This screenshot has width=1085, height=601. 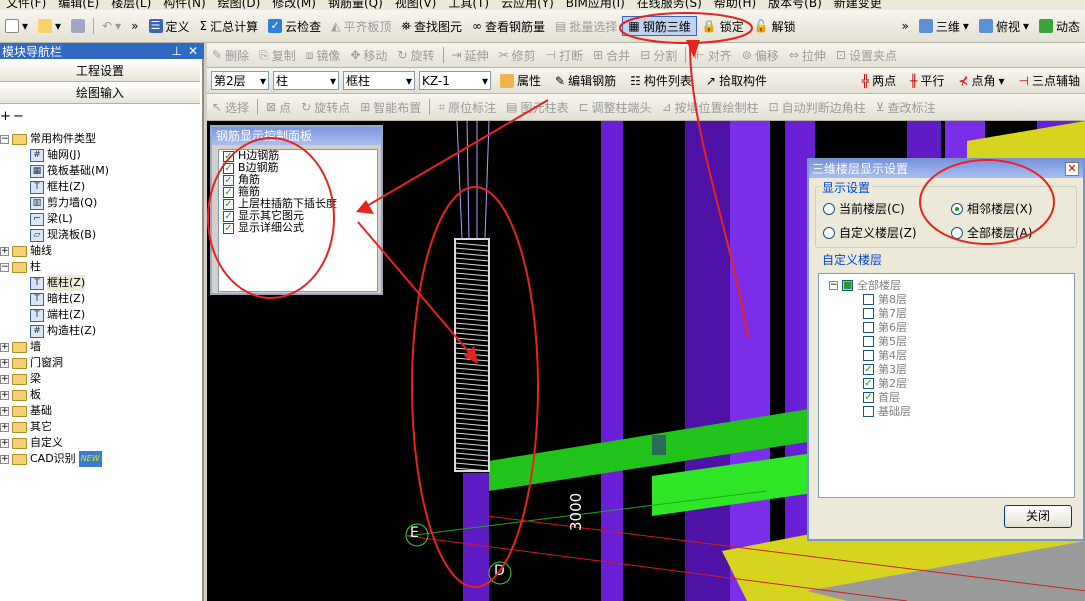 What do you see at coordinates (686, 28) in the screenshot?
I see `highlight-rebar-3d-ring` at bounding box center [686, 28].